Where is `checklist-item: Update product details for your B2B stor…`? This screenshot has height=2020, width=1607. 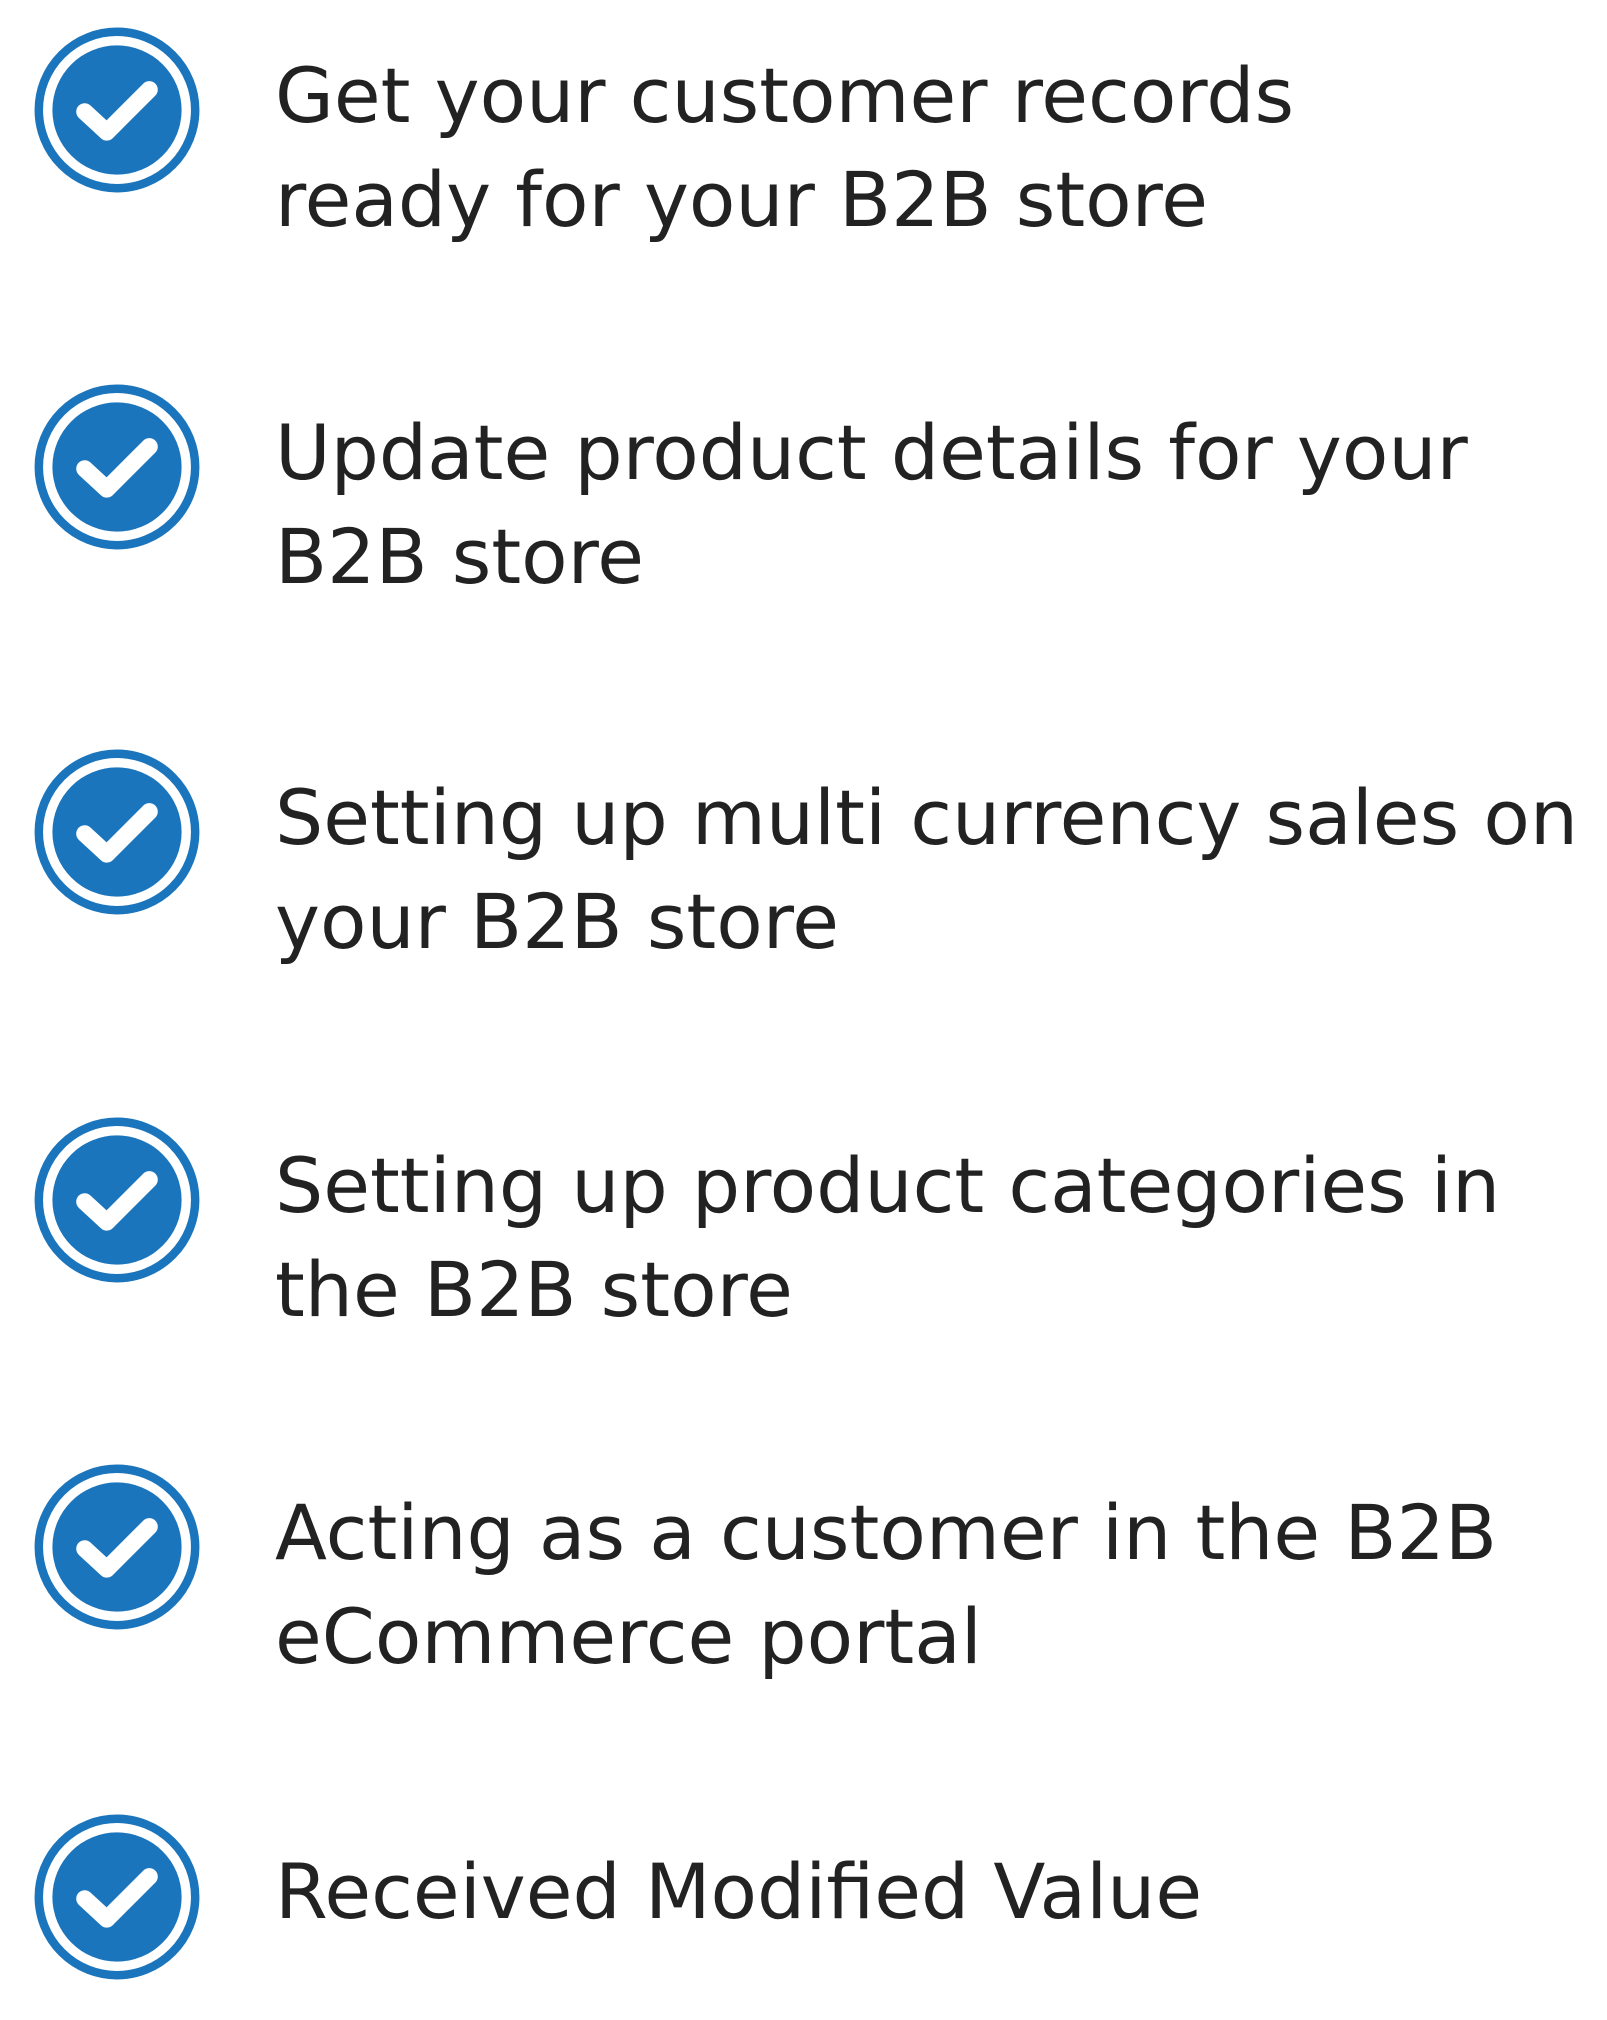 checklist-item: Update product details for your B2B stor… is located at coordinates (803, 479).